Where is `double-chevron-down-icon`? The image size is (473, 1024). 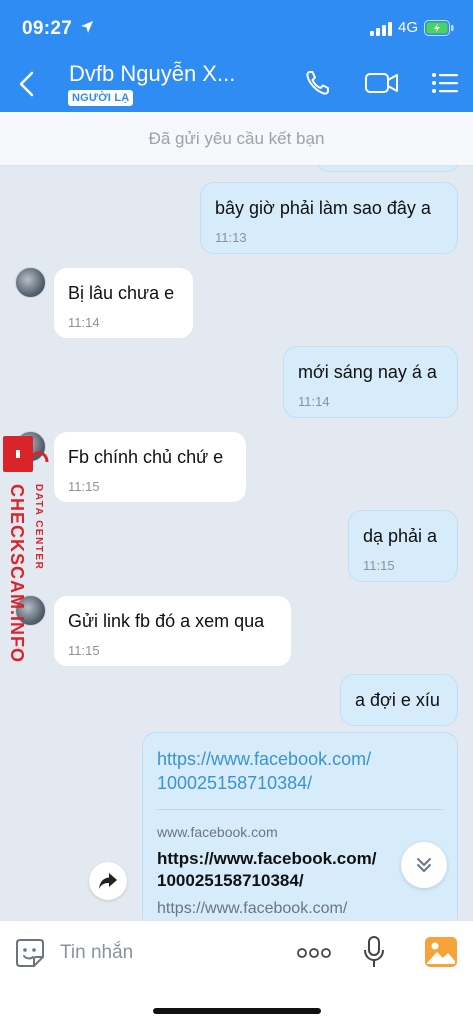
double-chevron-down-icon is located at coordinates (424, 865).